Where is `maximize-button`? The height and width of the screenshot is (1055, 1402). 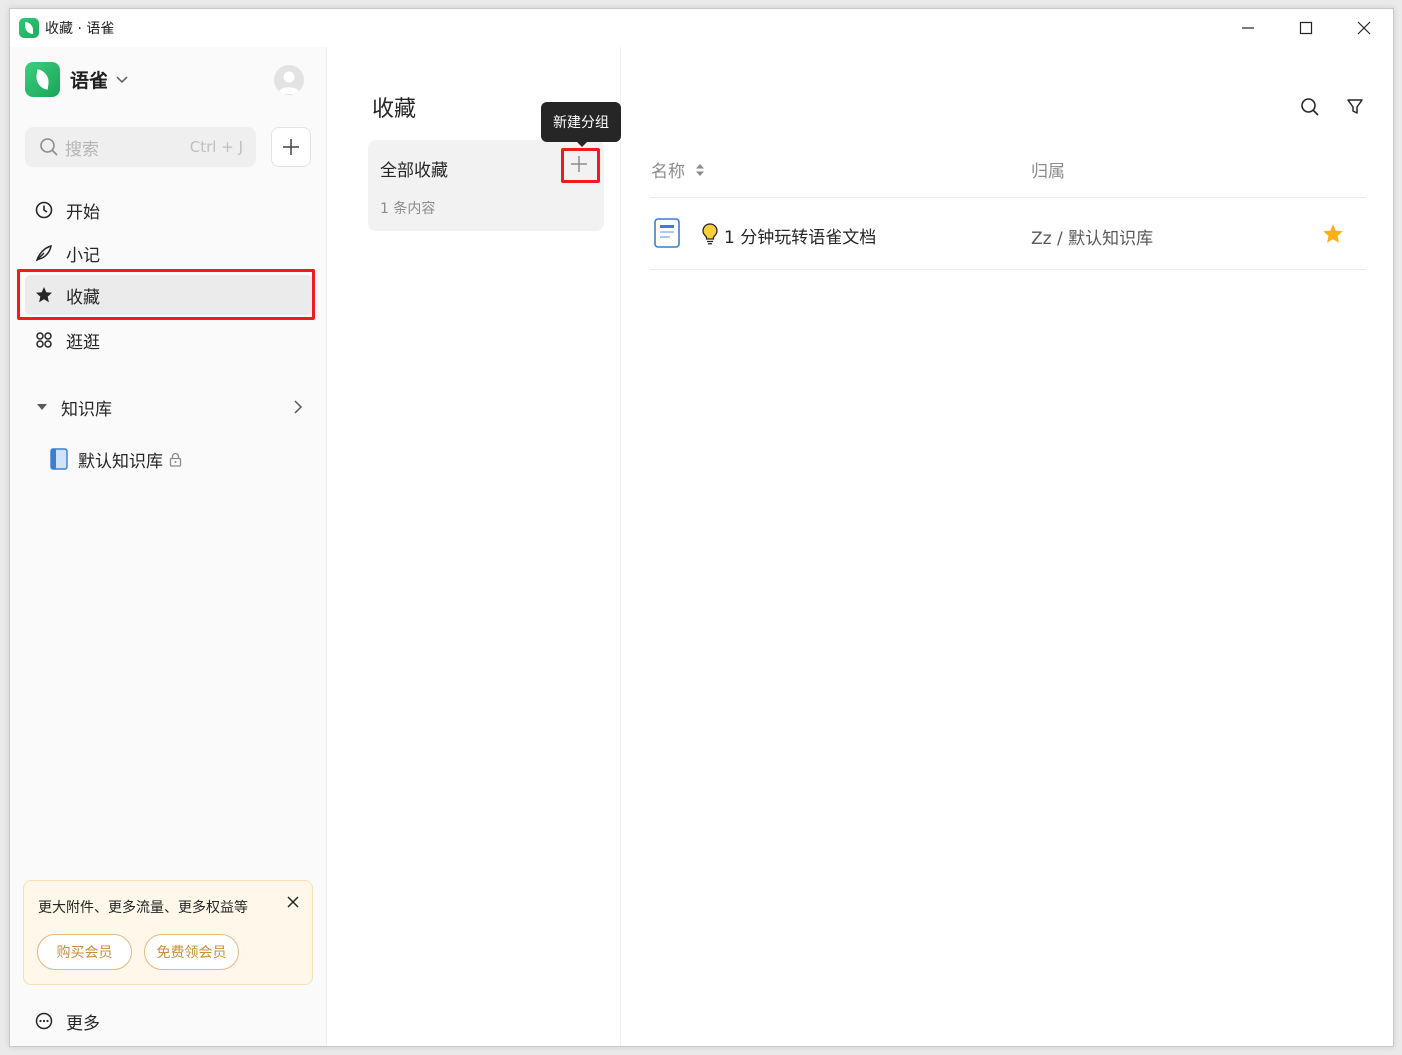 maximize-button is located at coordinates (1306, 28).